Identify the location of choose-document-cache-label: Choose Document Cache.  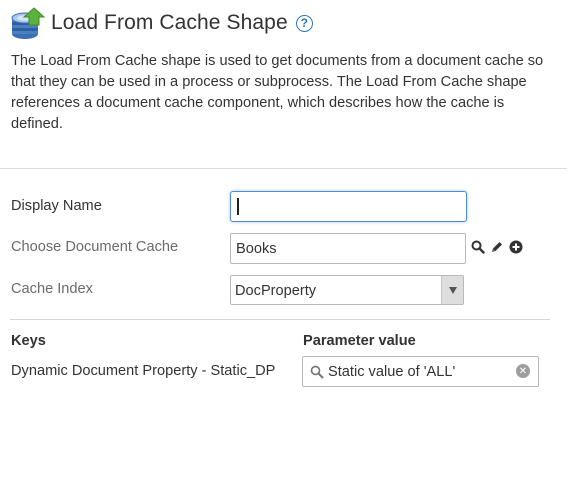
(95, 247).